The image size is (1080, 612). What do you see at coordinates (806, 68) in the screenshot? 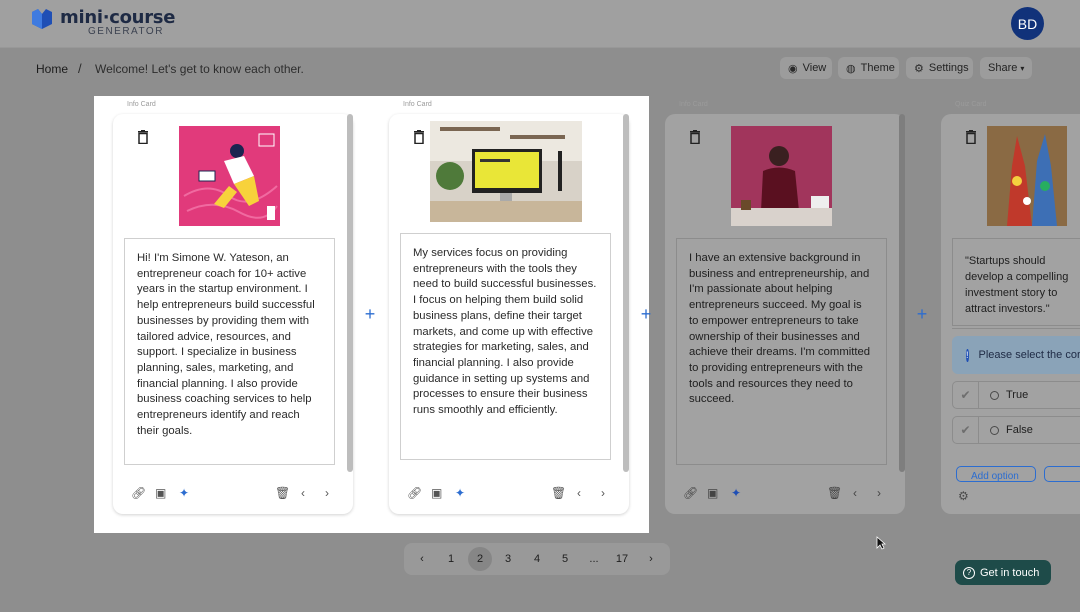
I see `view-button: ◉ View` at bounding box center [806, 68].